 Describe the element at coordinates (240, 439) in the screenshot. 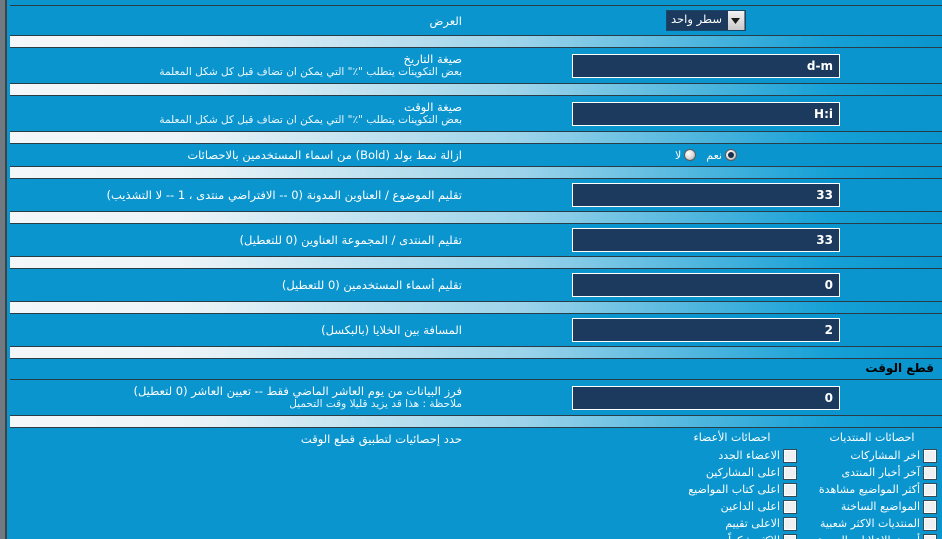

I see `time-cut-stats-label-cell: حدد إحصائيات لتطبيق قطع الوقت` at that location.